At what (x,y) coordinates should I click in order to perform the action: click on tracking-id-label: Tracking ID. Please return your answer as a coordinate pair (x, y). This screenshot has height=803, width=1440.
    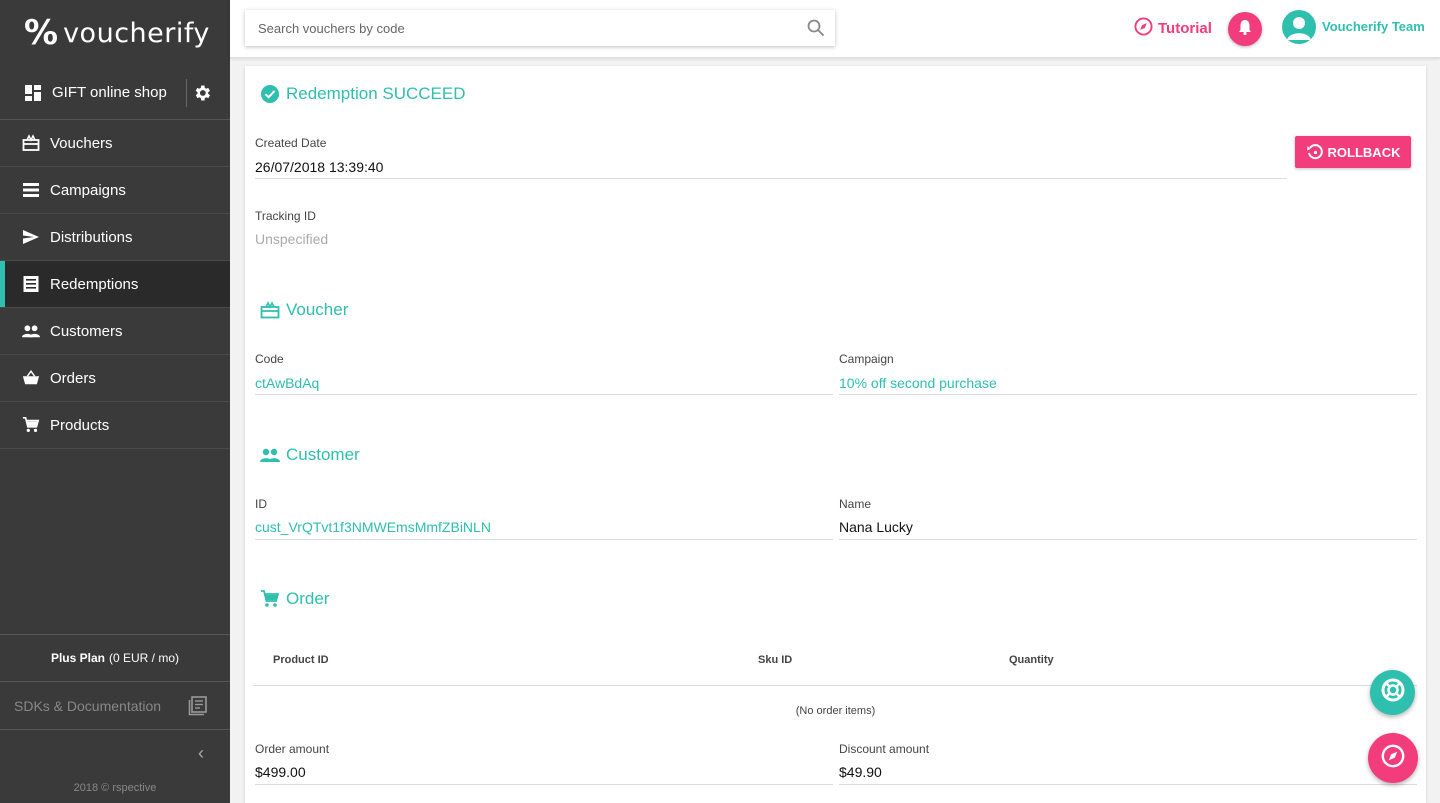
    Looking at the image, I should click on (285, 216).